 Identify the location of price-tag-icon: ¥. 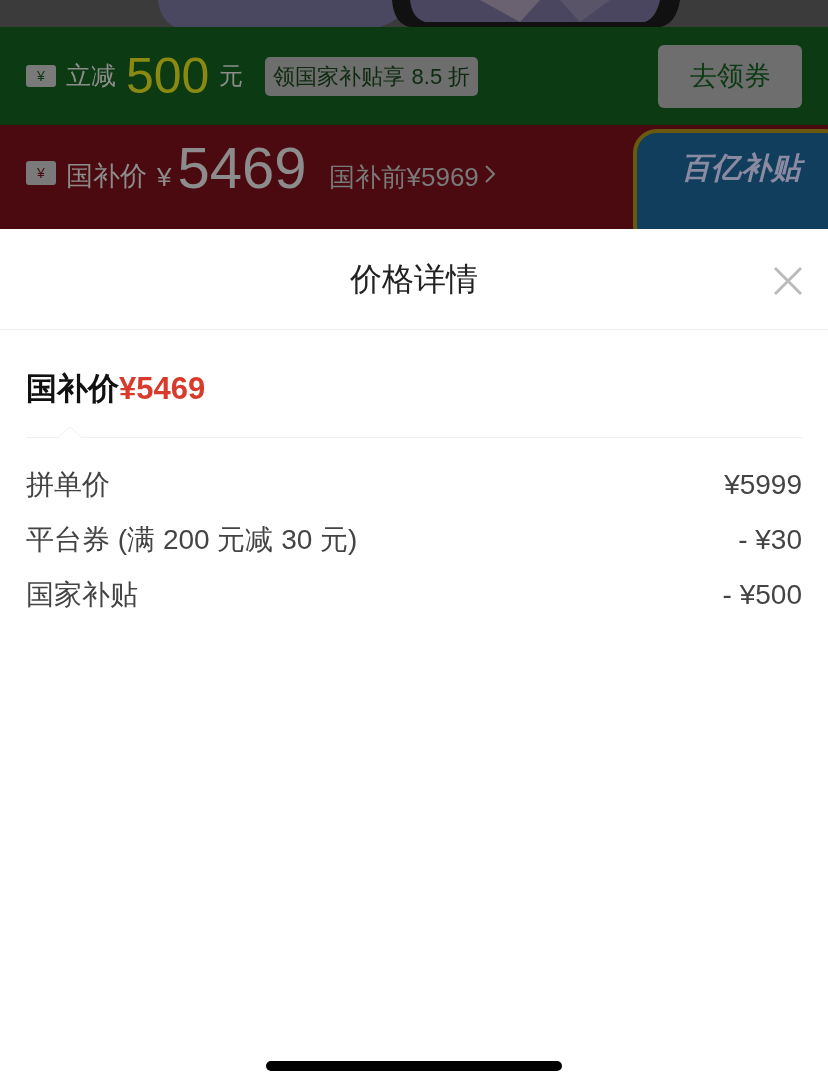
(41, 173).